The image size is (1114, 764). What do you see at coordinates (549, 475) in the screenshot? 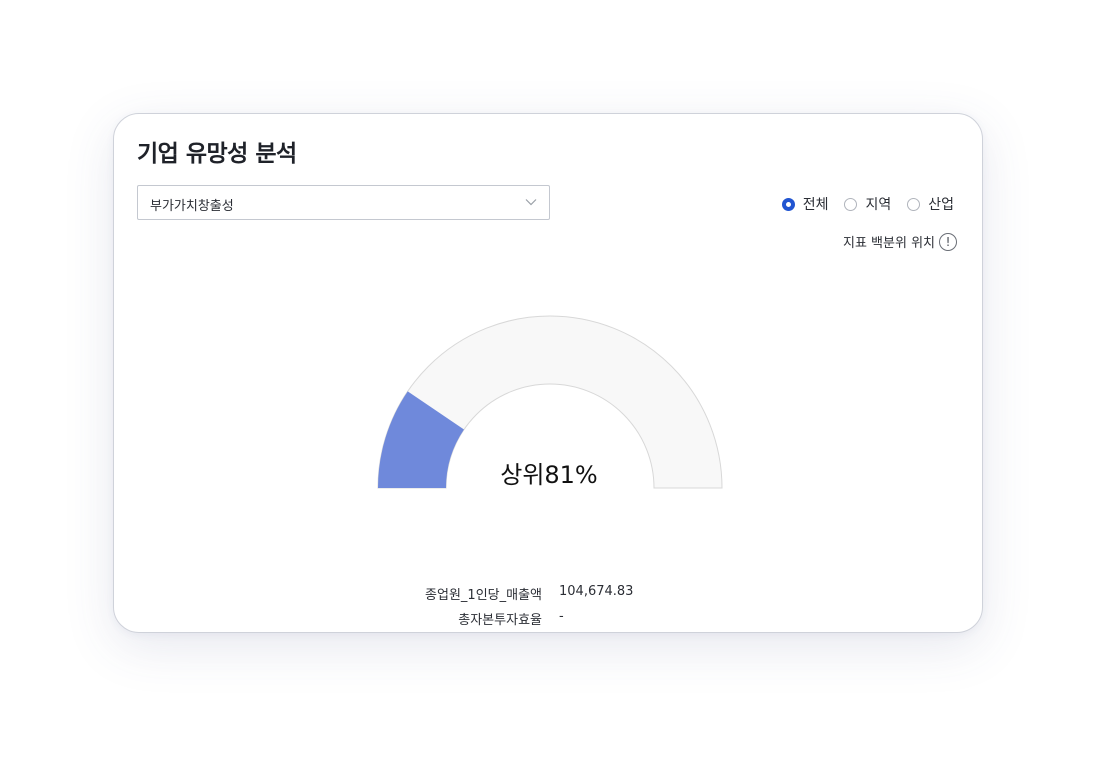
I see `gauge-percentile-label: 상위81%` at bounding box center [549, 475].